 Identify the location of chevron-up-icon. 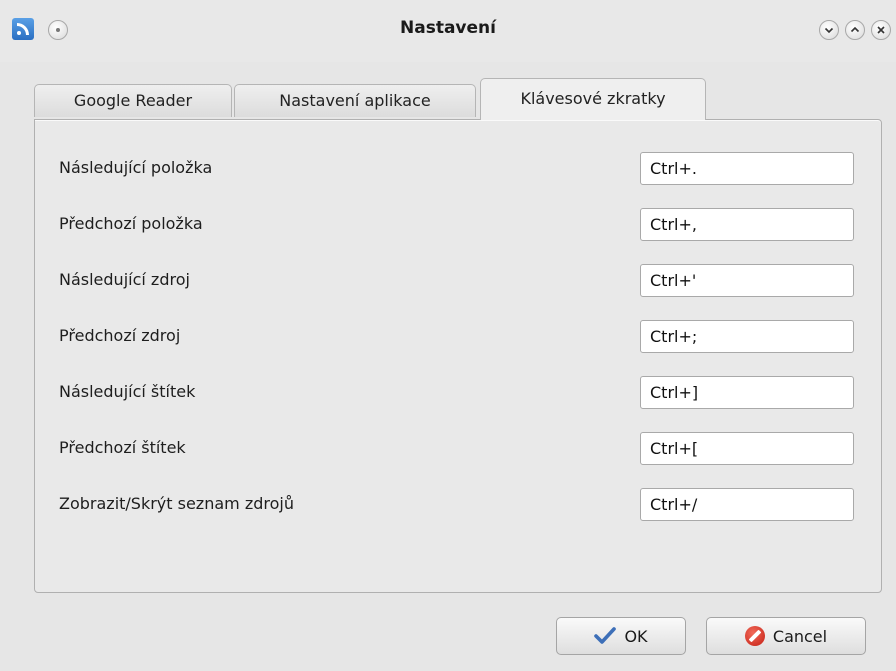
(855, 29).